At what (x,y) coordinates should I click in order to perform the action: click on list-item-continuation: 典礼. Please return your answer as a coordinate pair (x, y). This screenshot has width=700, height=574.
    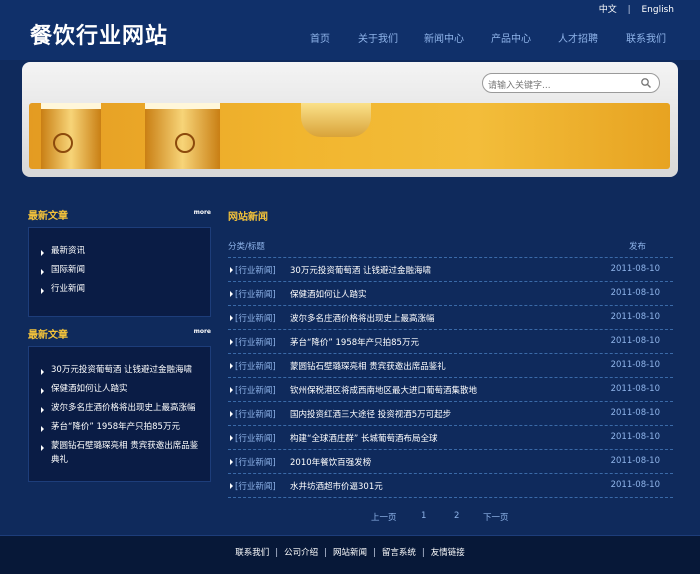
    Looking at the image, I should click on (59, 460).